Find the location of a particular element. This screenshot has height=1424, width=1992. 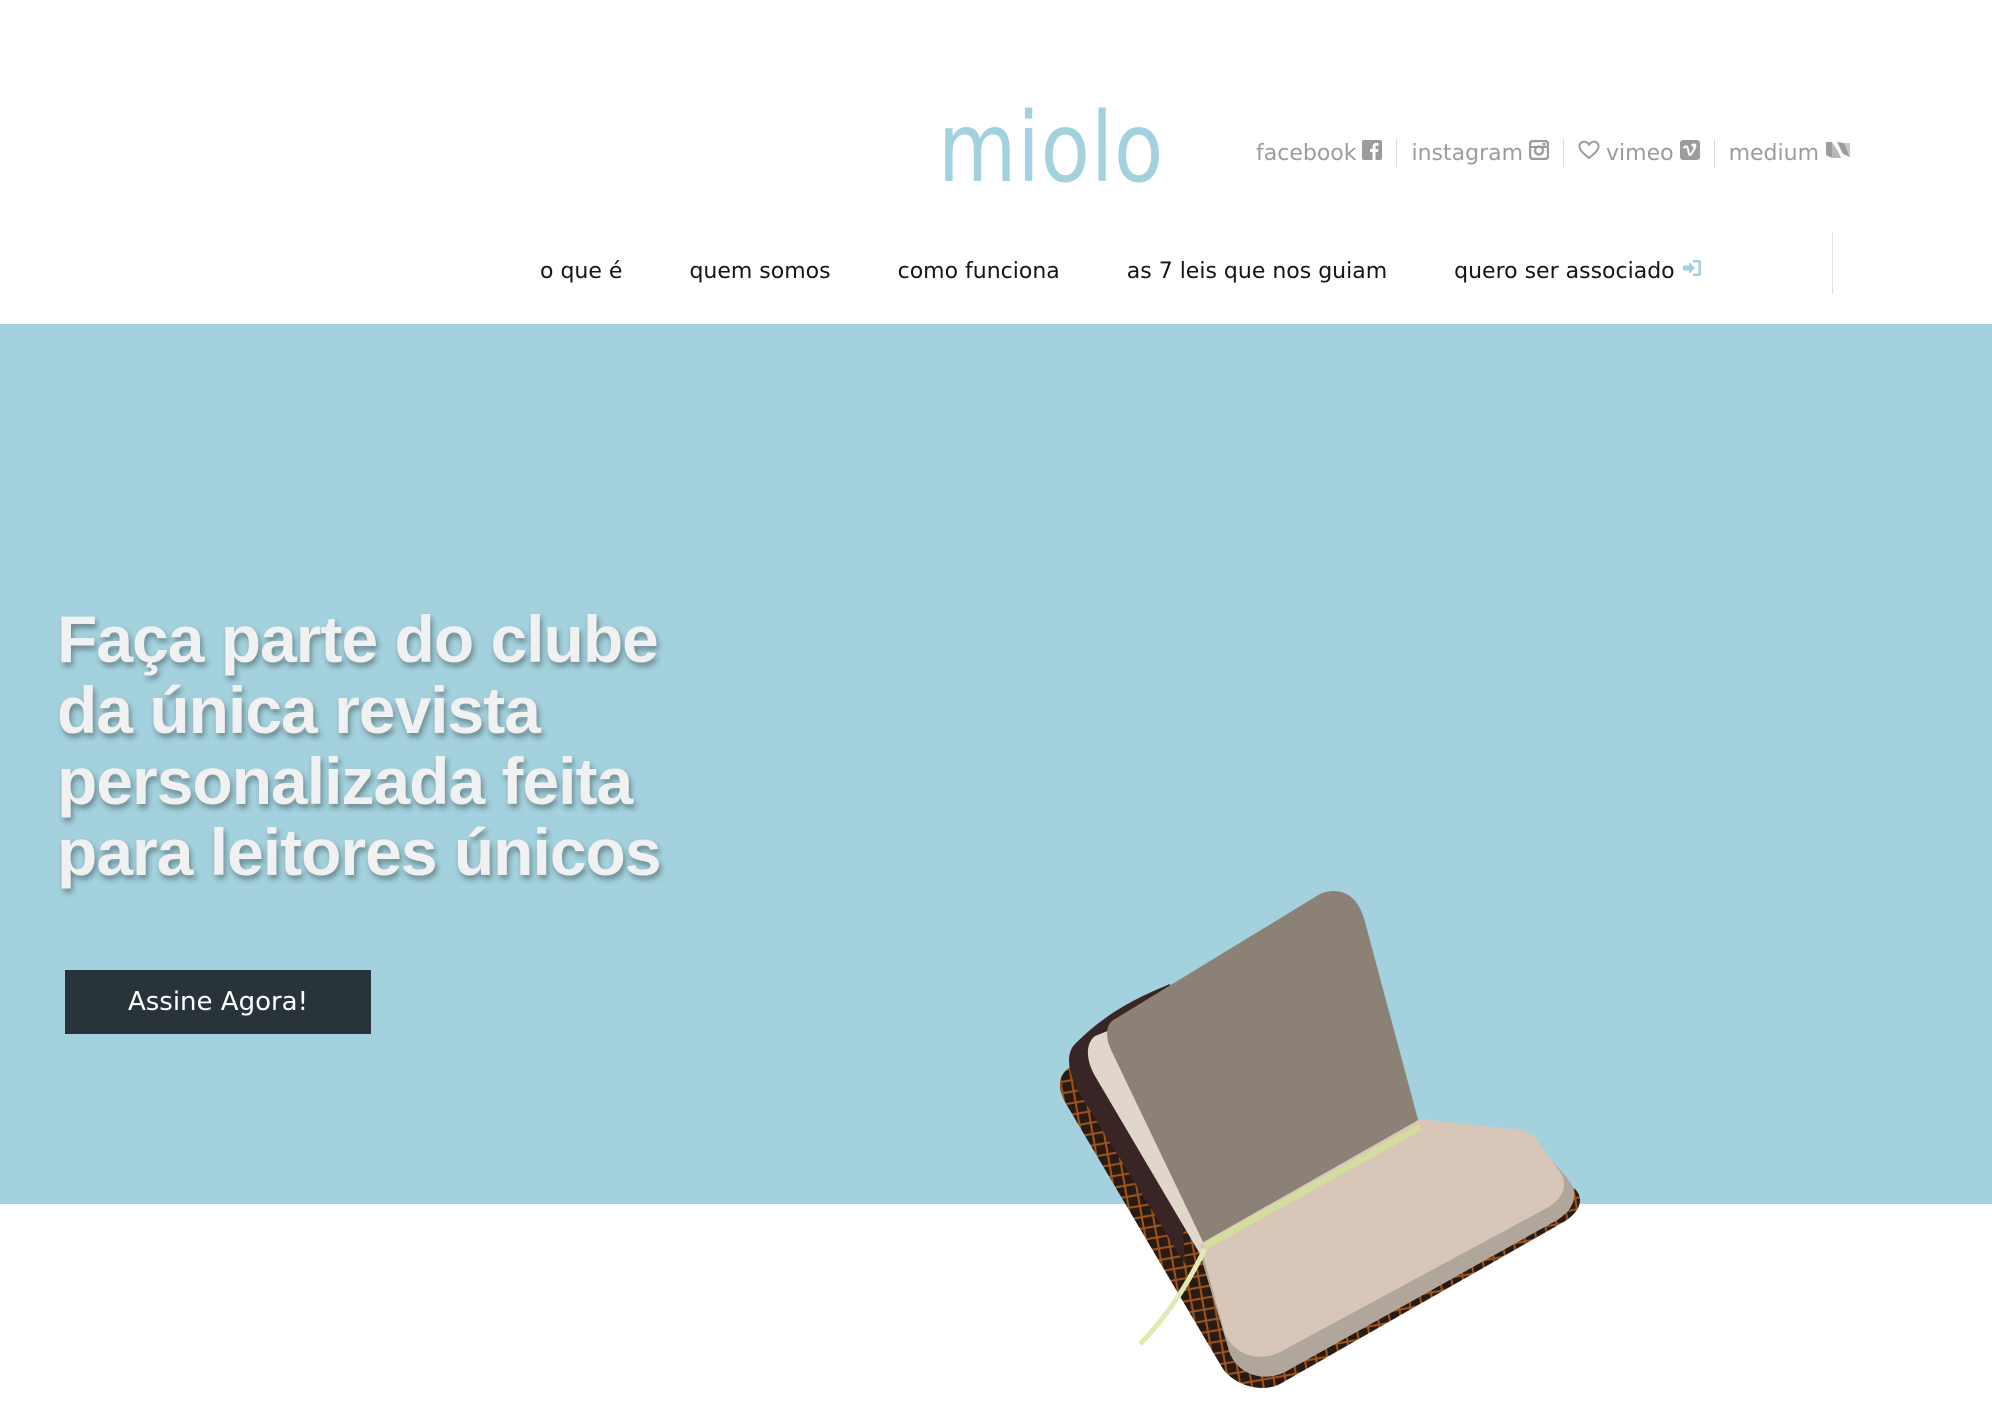

nav-item-como-funciona: como funciona is located at coordinates (979, 271).